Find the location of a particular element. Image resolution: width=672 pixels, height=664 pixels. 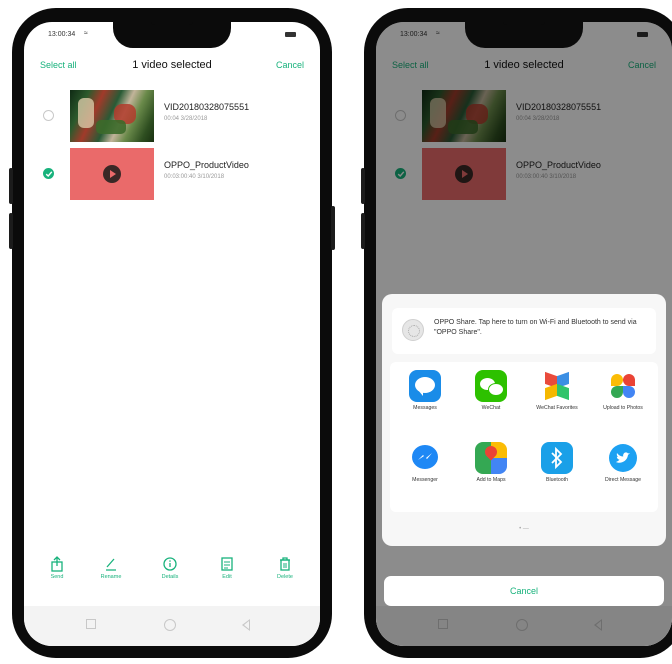

checkmark-icon is located at coordinates (49, 174).